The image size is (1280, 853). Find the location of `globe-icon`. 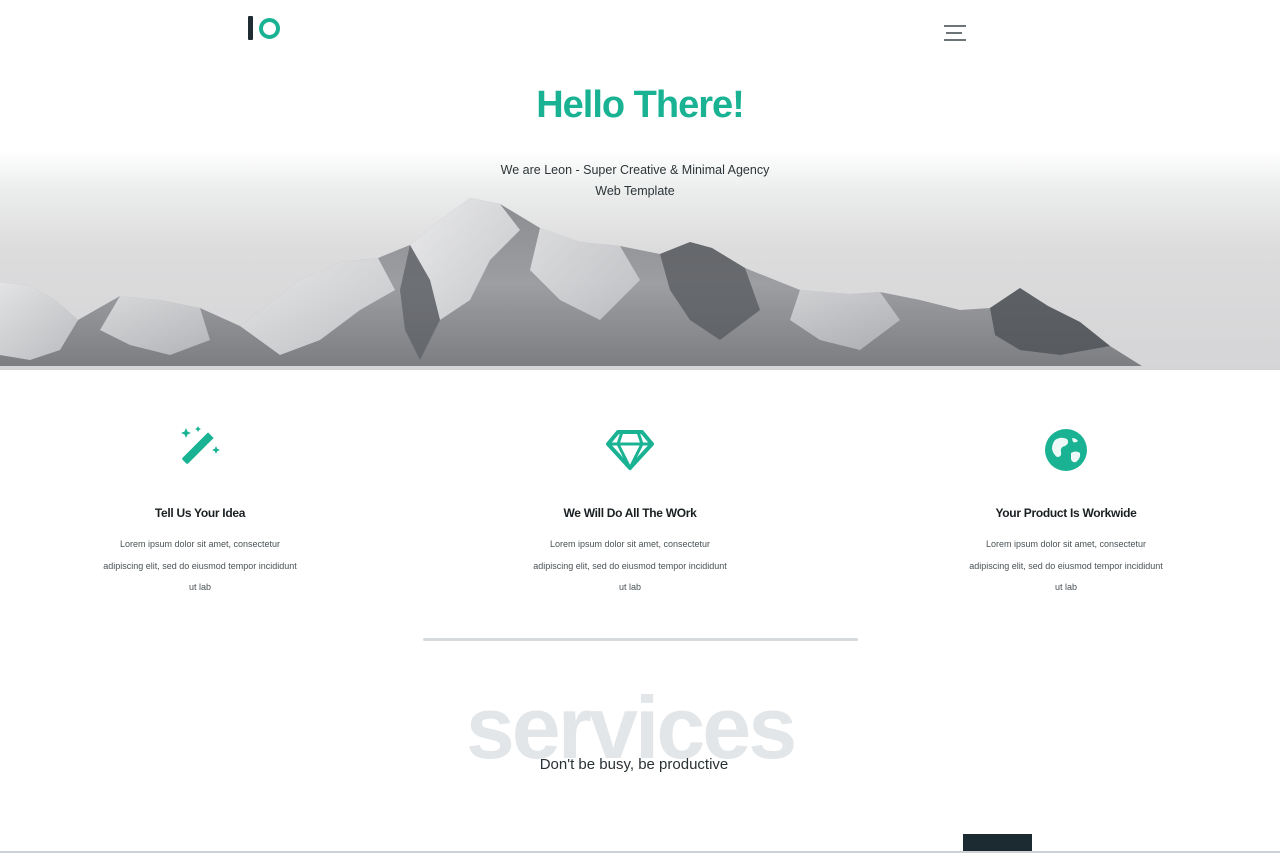

globe-icon is located at coordinates (1066, 450).